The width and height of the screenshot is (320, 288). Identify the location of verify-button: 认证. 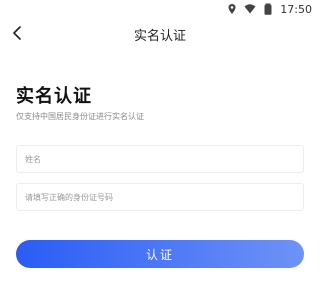
(160, 254).